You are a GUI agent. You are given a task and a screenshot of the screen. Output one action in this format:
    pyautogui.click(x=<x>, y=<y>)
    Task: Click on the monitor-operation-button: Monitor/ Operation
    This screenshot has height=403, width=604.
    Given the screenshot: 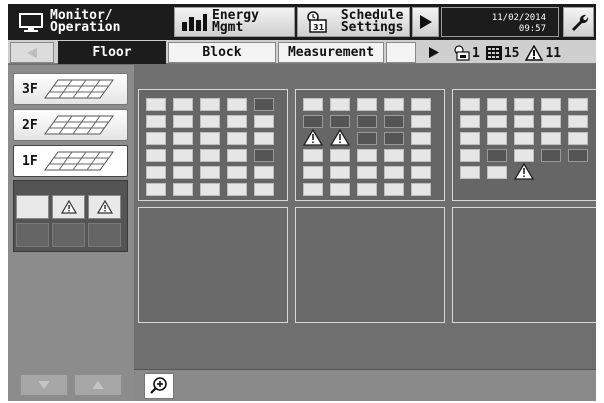 What is the action you would take?
    pyautogui.click(x=92, y=22)
    